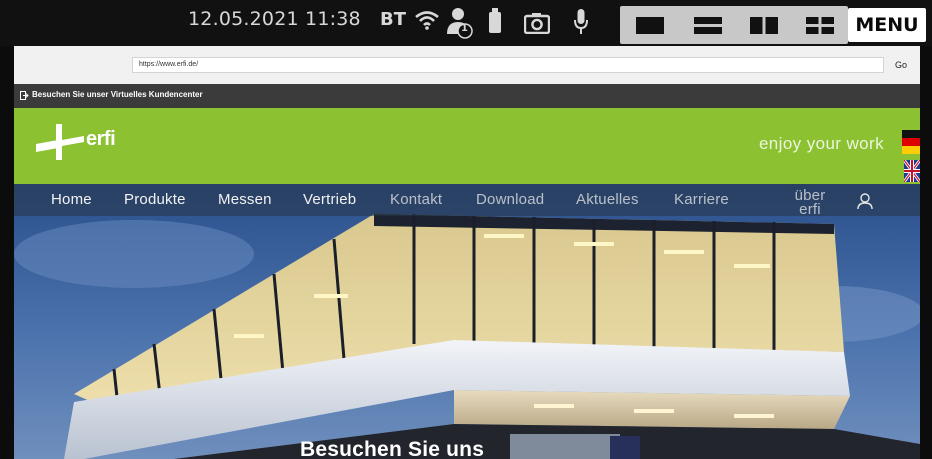 This screenshot has height=459, width=932. Describe the element at coordinates (912, 171) in the screenshot. I see `uk-flag-icon` at that location.